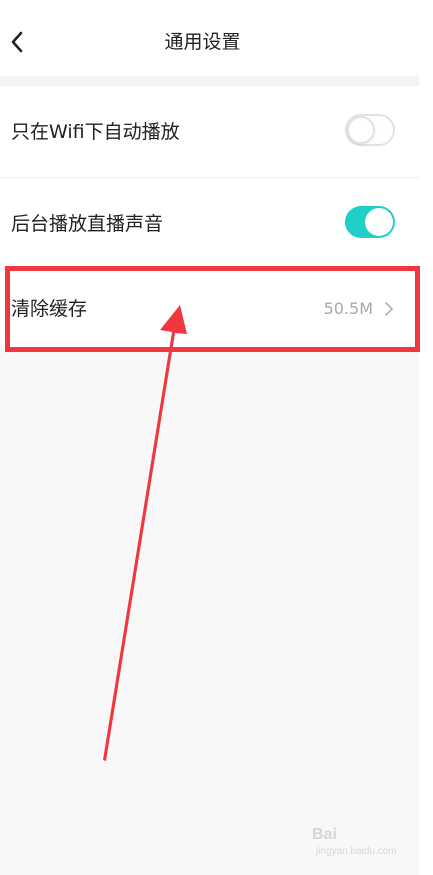 This screenshot has height=875, width=433. I want to click on setting-row-clear-cache: 清除缓存 50.5M, so click(209, 309).